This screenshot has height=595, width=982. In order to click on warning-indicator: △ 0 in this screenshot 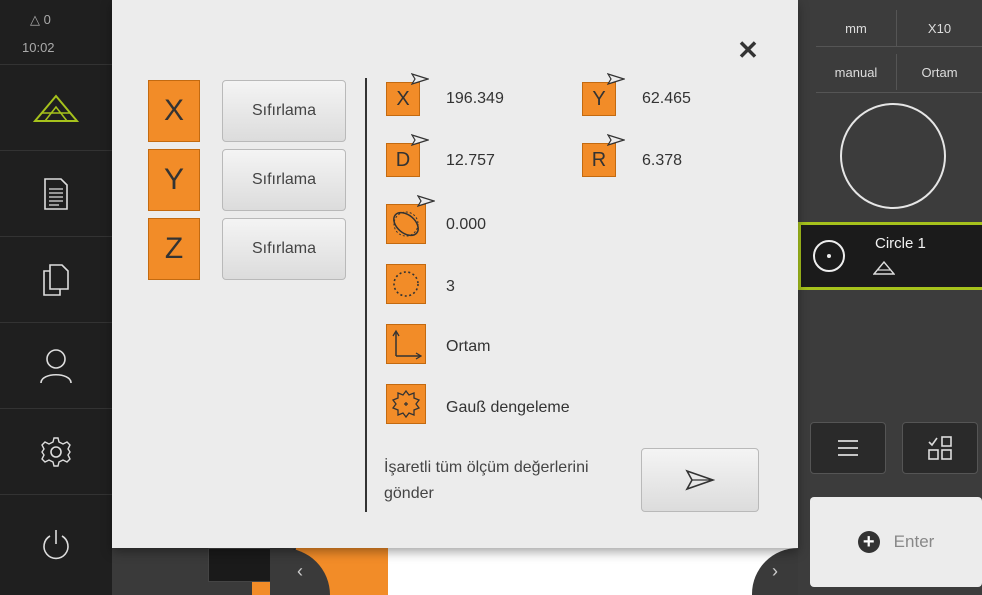, I will do `click(40, 20)`.